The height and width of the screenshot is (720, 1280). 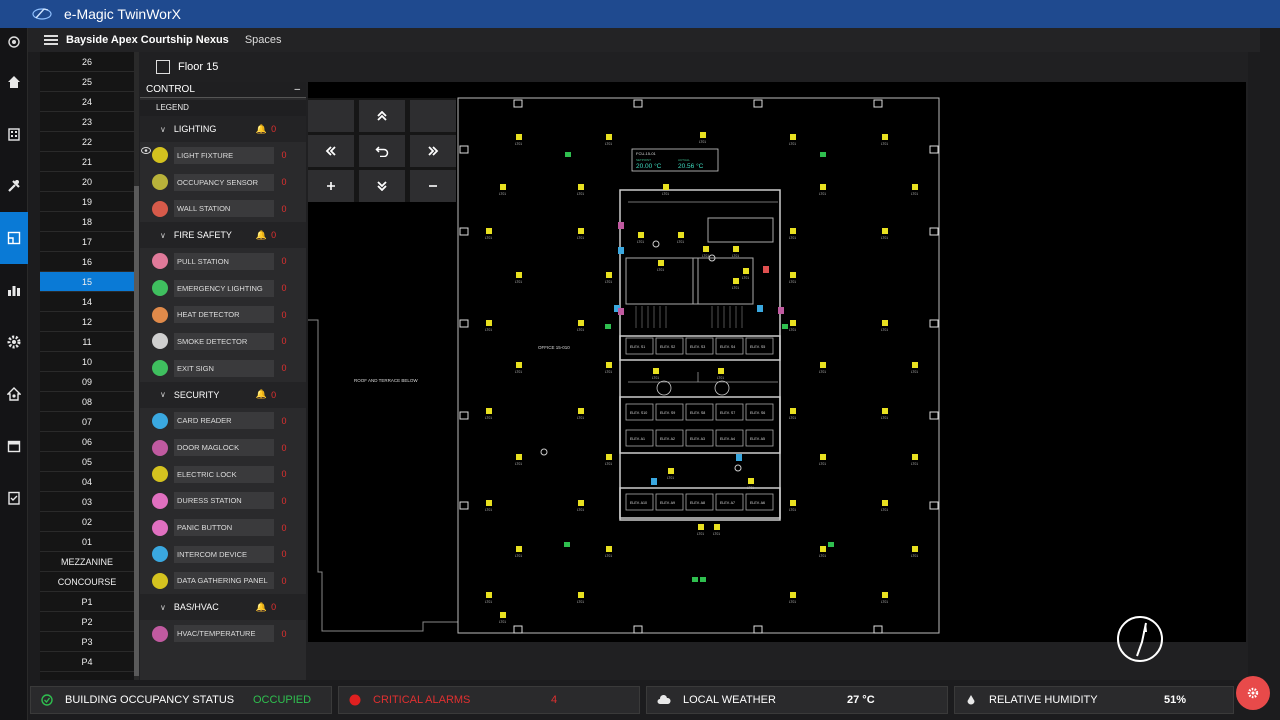 What do you see at coordinates (87, 342) in the screenshot?
I see `floor-item: 11` at bounding box center [87, 342].